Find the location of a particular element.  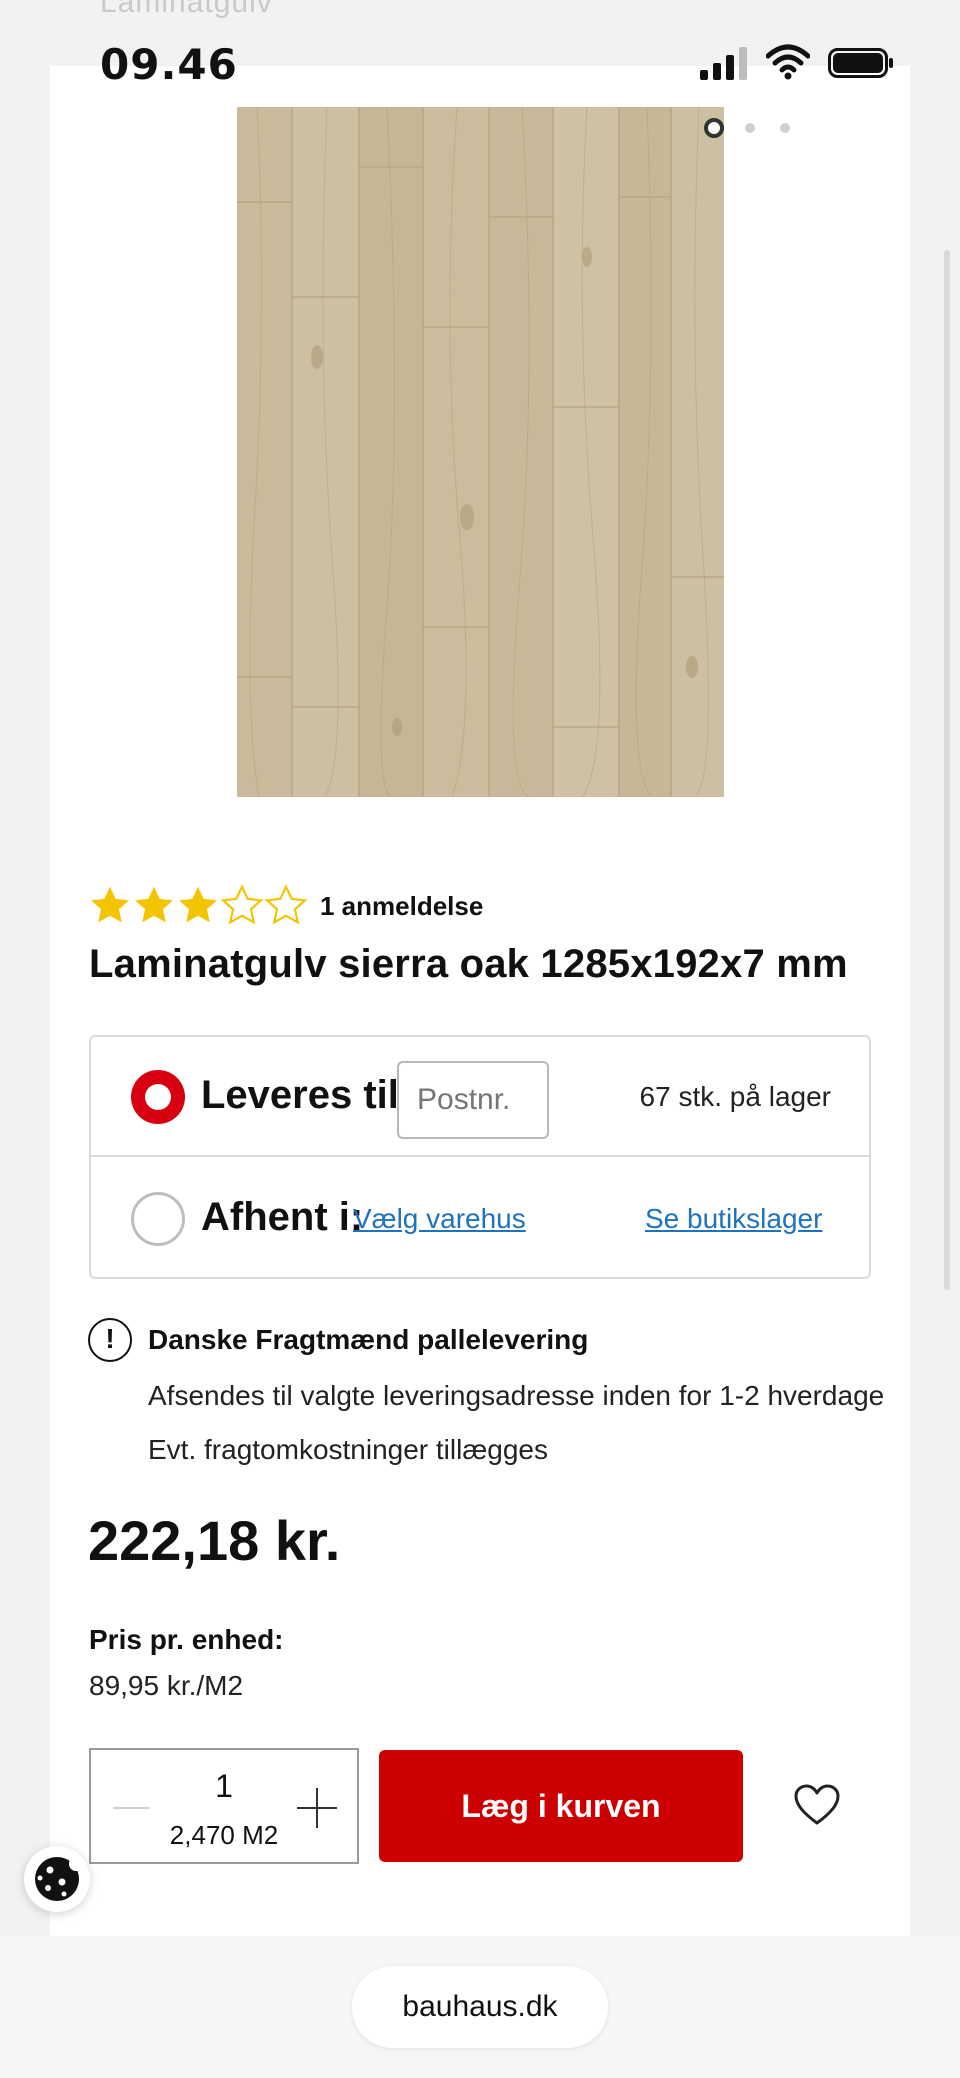

stock-status: 67 stk. på lager is located at coordinates (735, 1096).